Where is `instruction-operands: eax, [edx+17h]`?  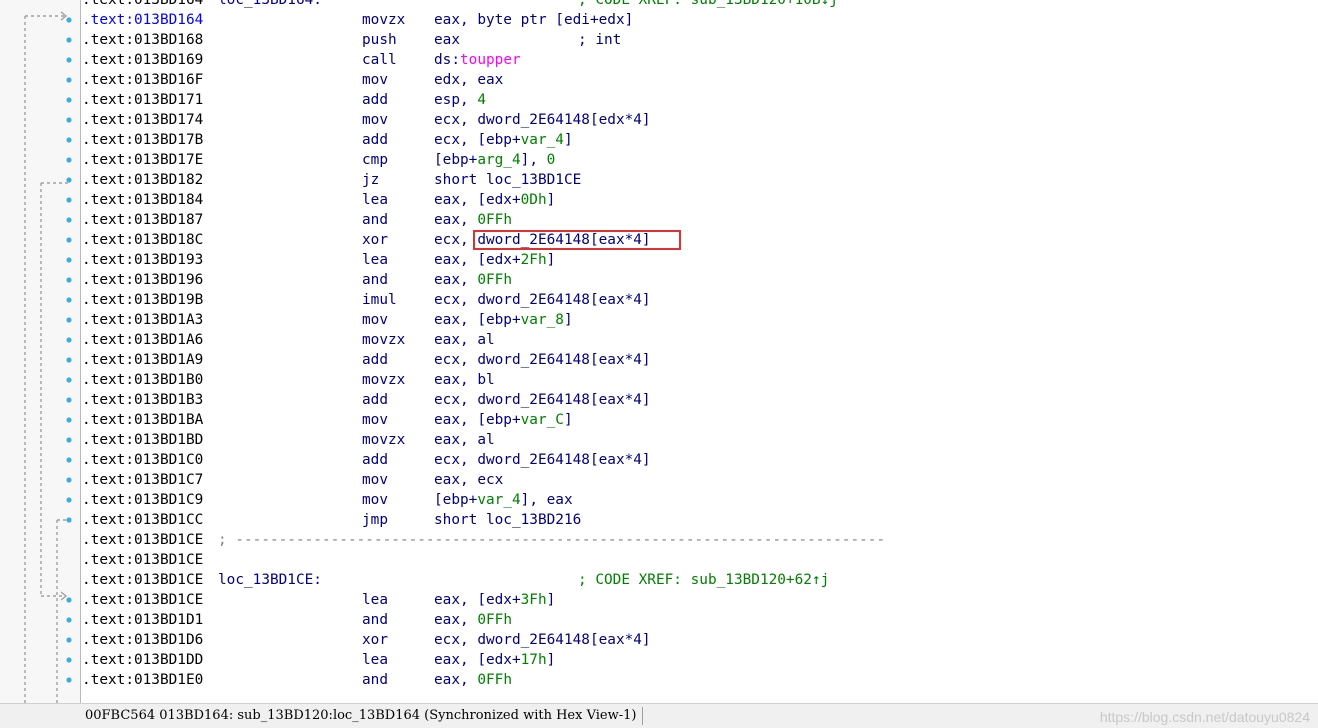
instruction-operands: eax, [edx+17h] is located at coordinates (494, 660).